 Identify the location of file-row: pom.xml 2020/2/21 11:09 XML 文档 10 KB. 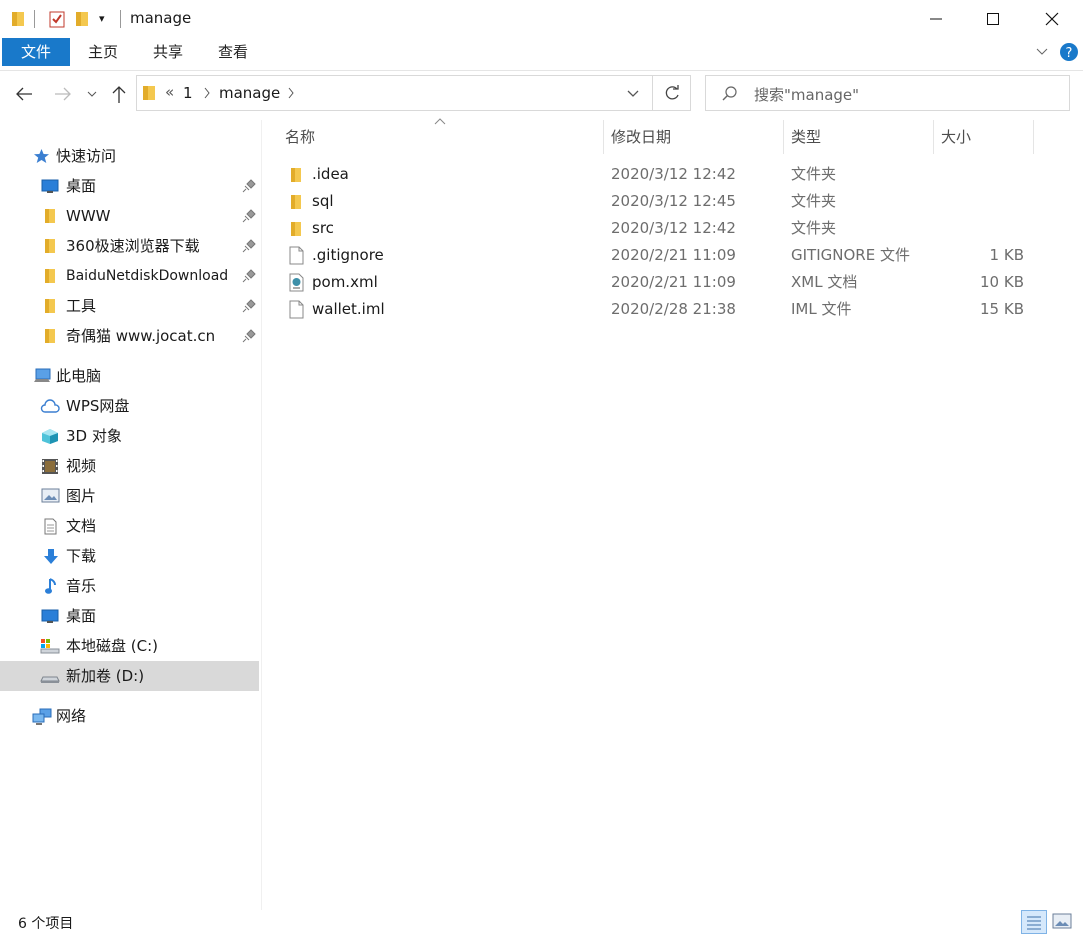
(652, 282).